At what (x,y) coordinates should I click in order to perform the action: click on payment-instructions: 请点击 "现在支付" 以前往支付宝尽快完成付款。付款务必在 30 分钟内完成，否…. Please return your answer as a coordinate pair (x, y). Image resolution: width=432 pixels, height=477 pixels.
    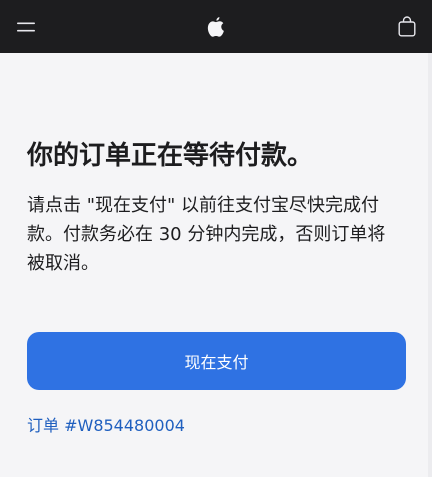
    Looking at the image, I should click on (206, 234).